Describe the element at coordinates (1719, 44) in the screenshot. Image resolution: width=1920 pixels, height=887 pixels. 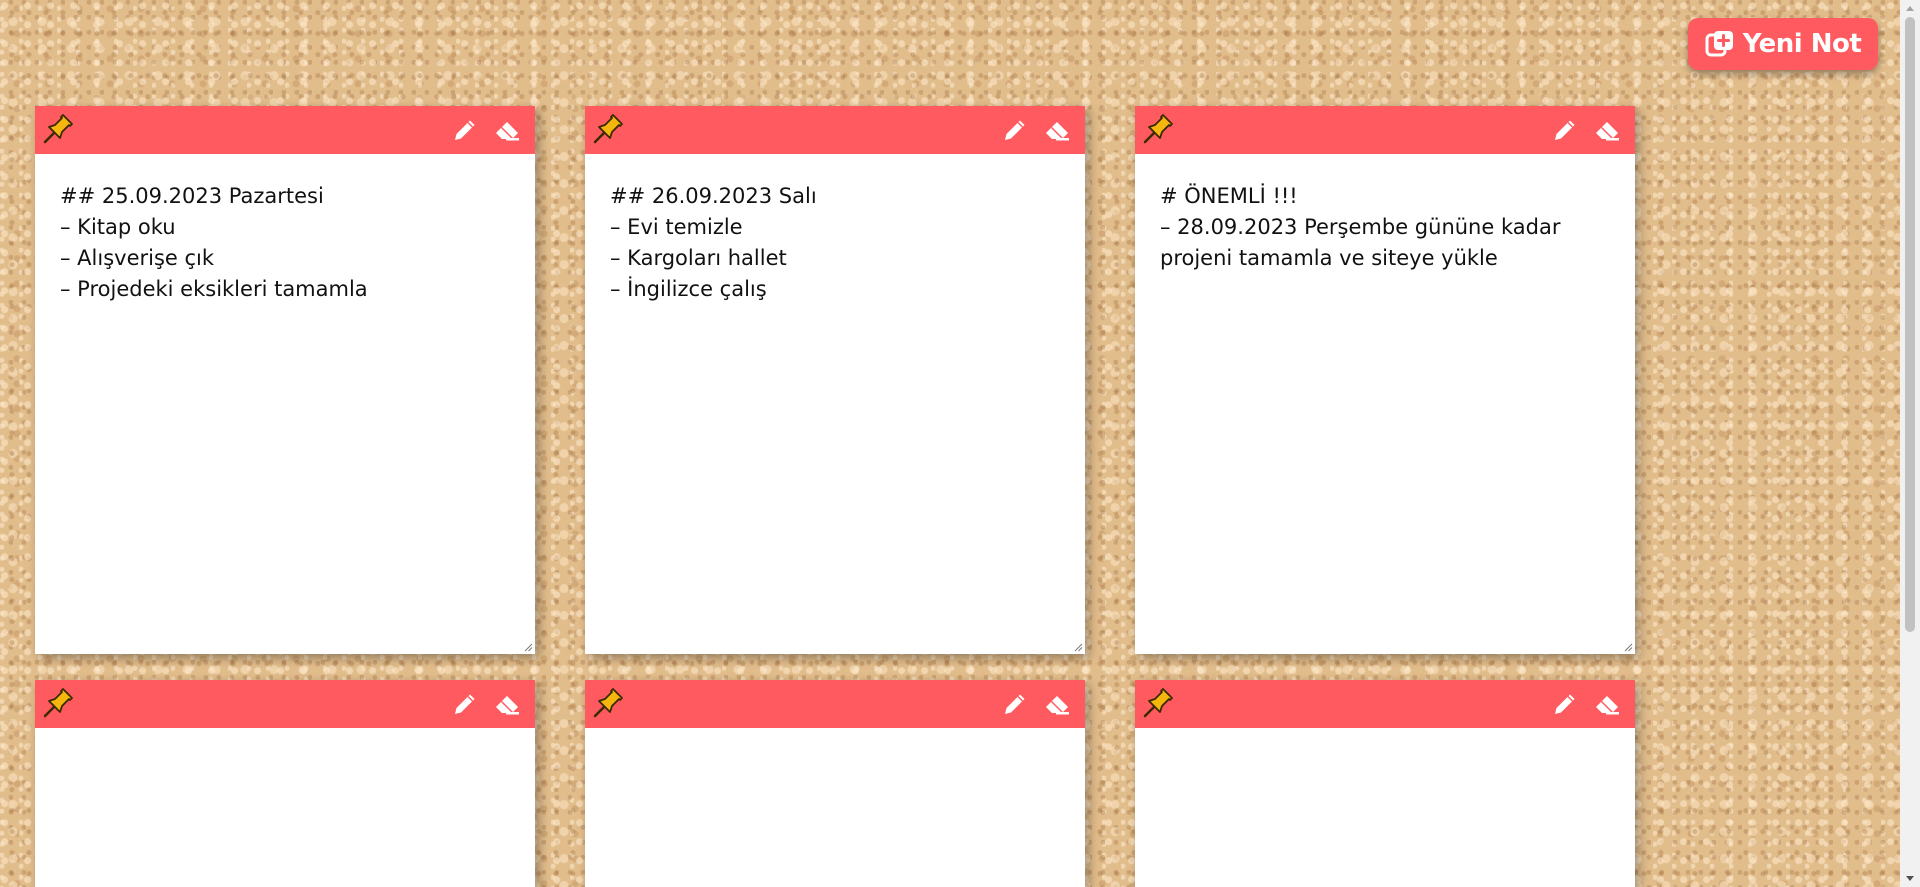
I see `square-plus-icon` at that location.